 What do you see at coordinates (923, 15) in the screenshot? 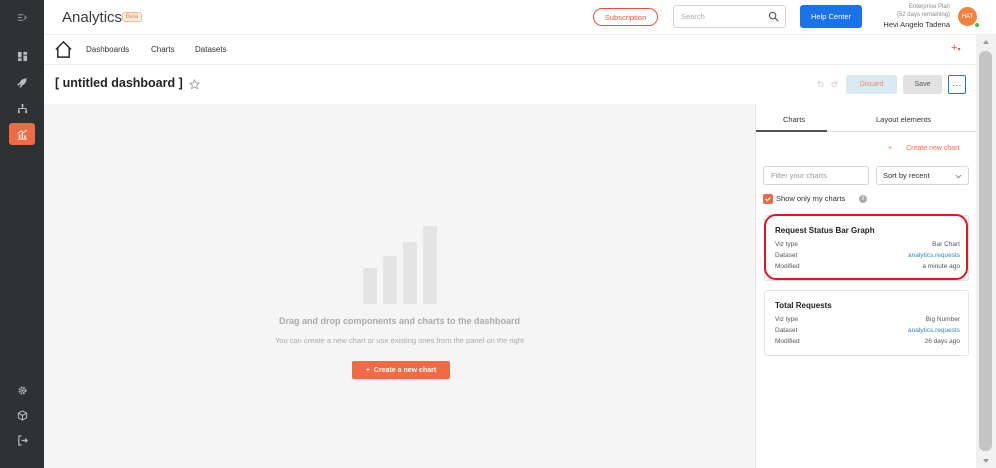
I see `plan-remaining: (52 days remaining)` at bounding box center [923, 15].